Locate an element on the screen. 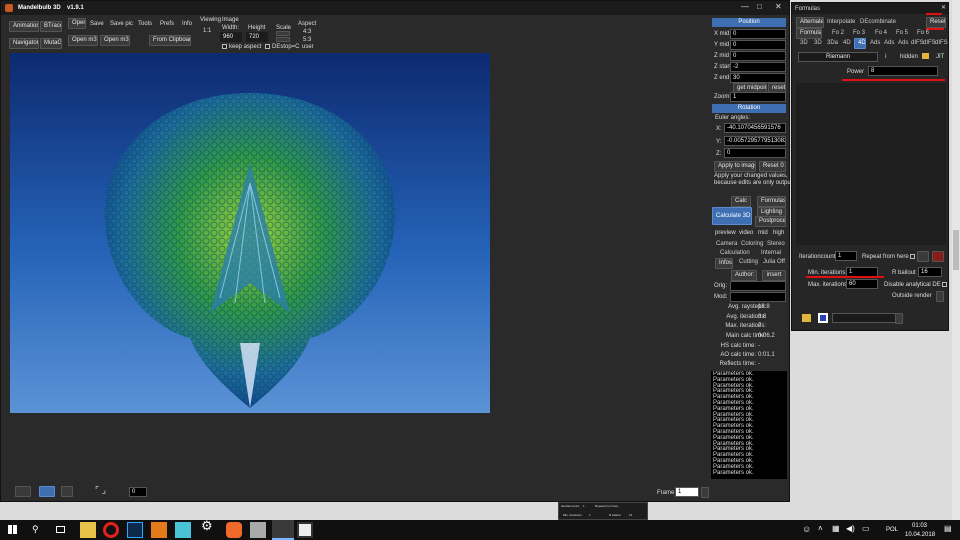  calculate-3d-button: Calculate 3D is located at coordinates (732, 216).